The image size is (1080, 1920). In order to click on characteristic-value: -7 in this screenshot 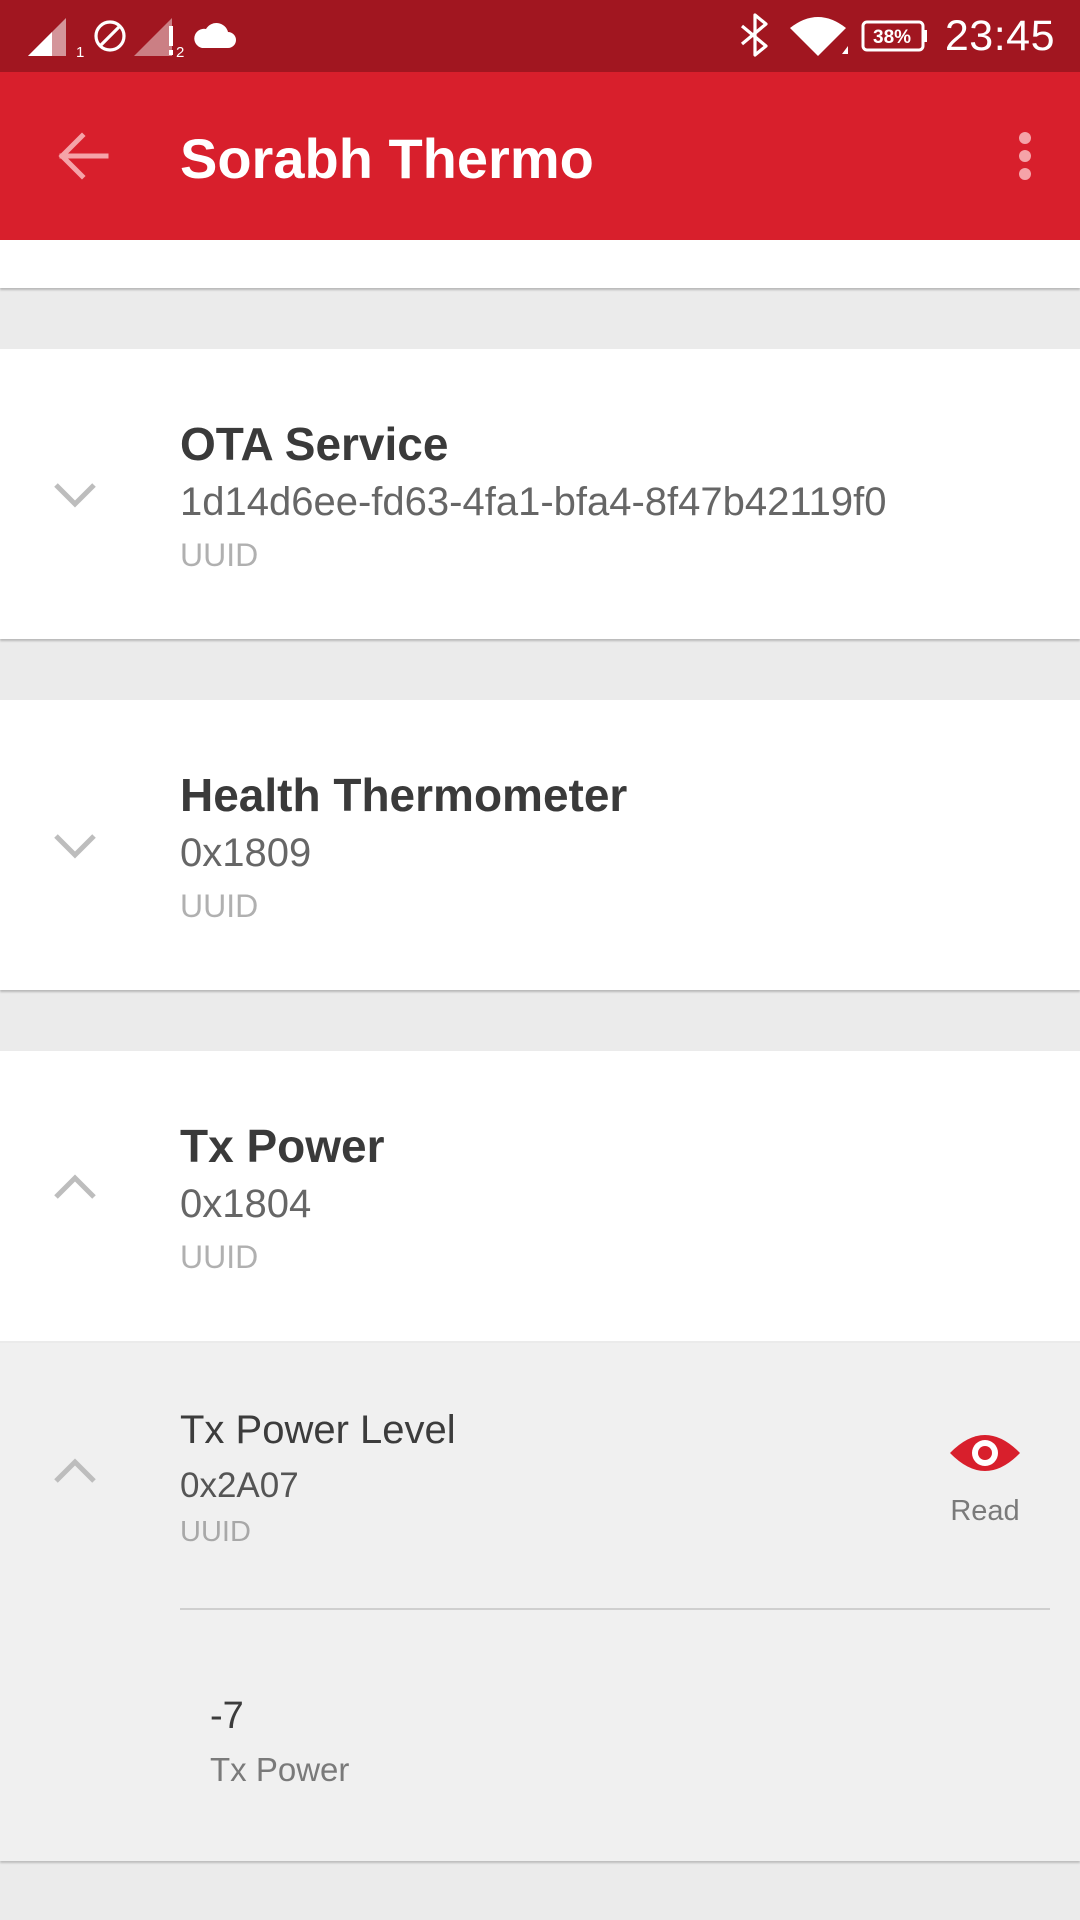, I will do `click(227, 1716)`.